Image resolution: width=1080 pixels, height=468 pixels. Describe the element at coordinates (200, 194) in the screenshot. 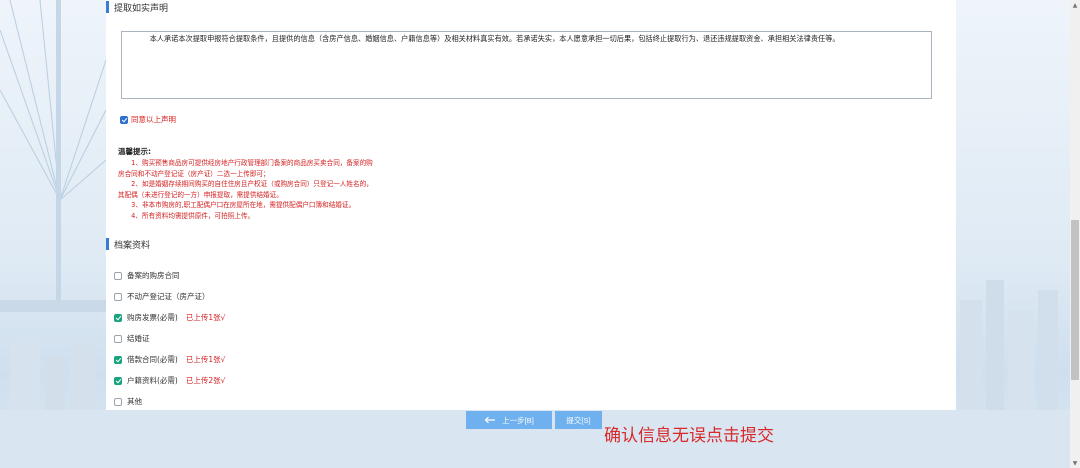

I see `tips-line: 其配偶（未进行登记的一方）申报提取，需提供结婚证。` at that location.